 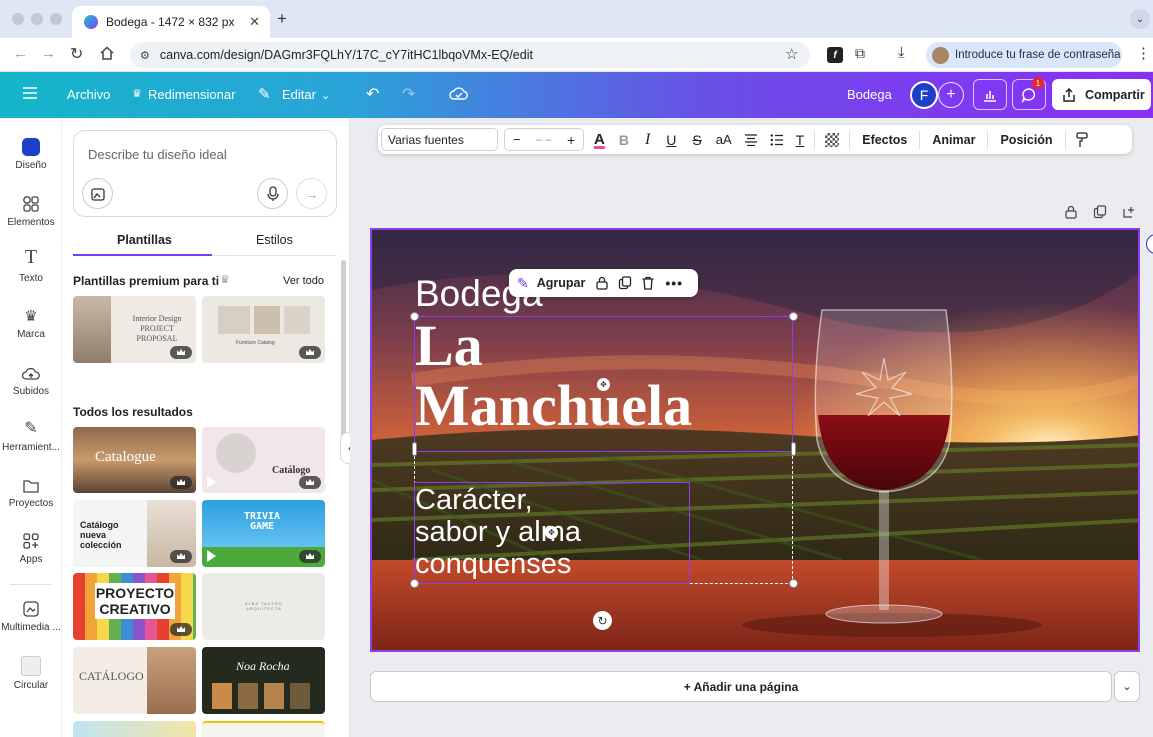 I want to click on window-maximize-dot, so click(x=56, y=19).